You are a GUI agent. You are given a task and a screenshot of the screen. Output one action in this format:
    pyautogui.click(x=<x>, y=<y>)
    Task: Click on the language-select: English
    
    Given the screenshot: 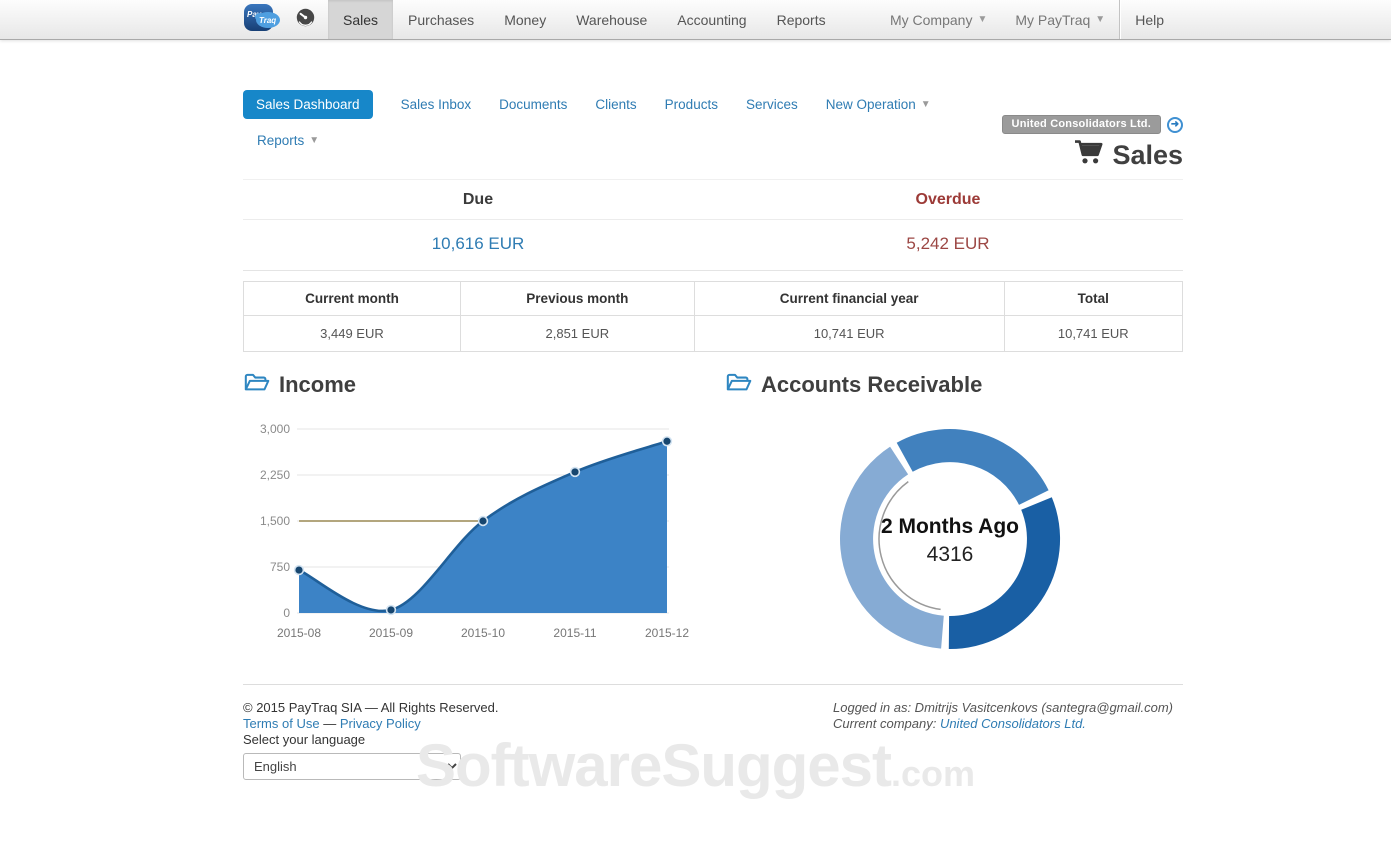 What is the action you would take?
    pyautogui.click(x=352, y=766)
    